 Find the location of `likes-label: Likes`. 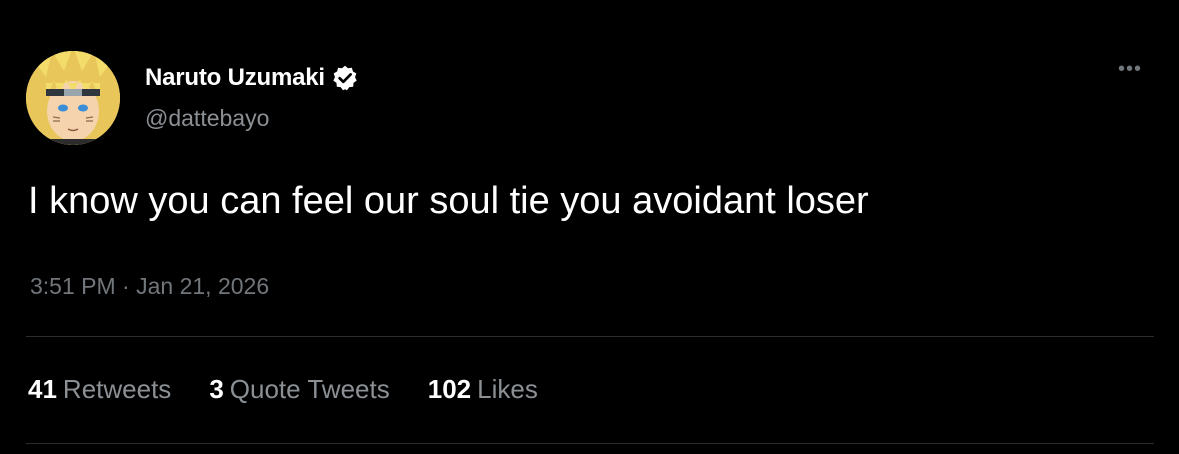

likes-label: Likes is located at coordinates (507, 389).